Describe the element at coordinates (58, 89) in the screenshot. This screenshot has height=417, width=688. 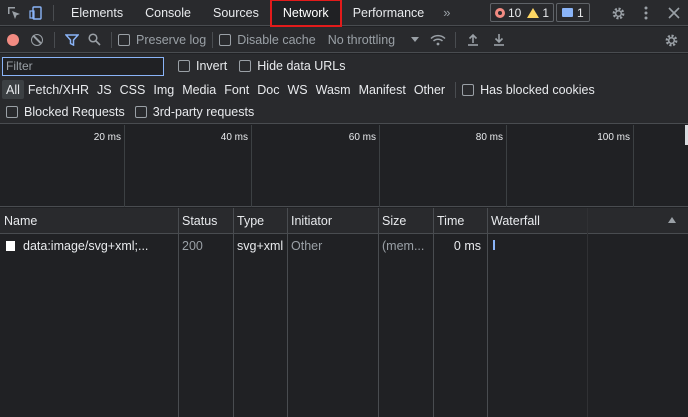
I see `type-filter-fetch-xhr: Fetch/XHR` at that location.